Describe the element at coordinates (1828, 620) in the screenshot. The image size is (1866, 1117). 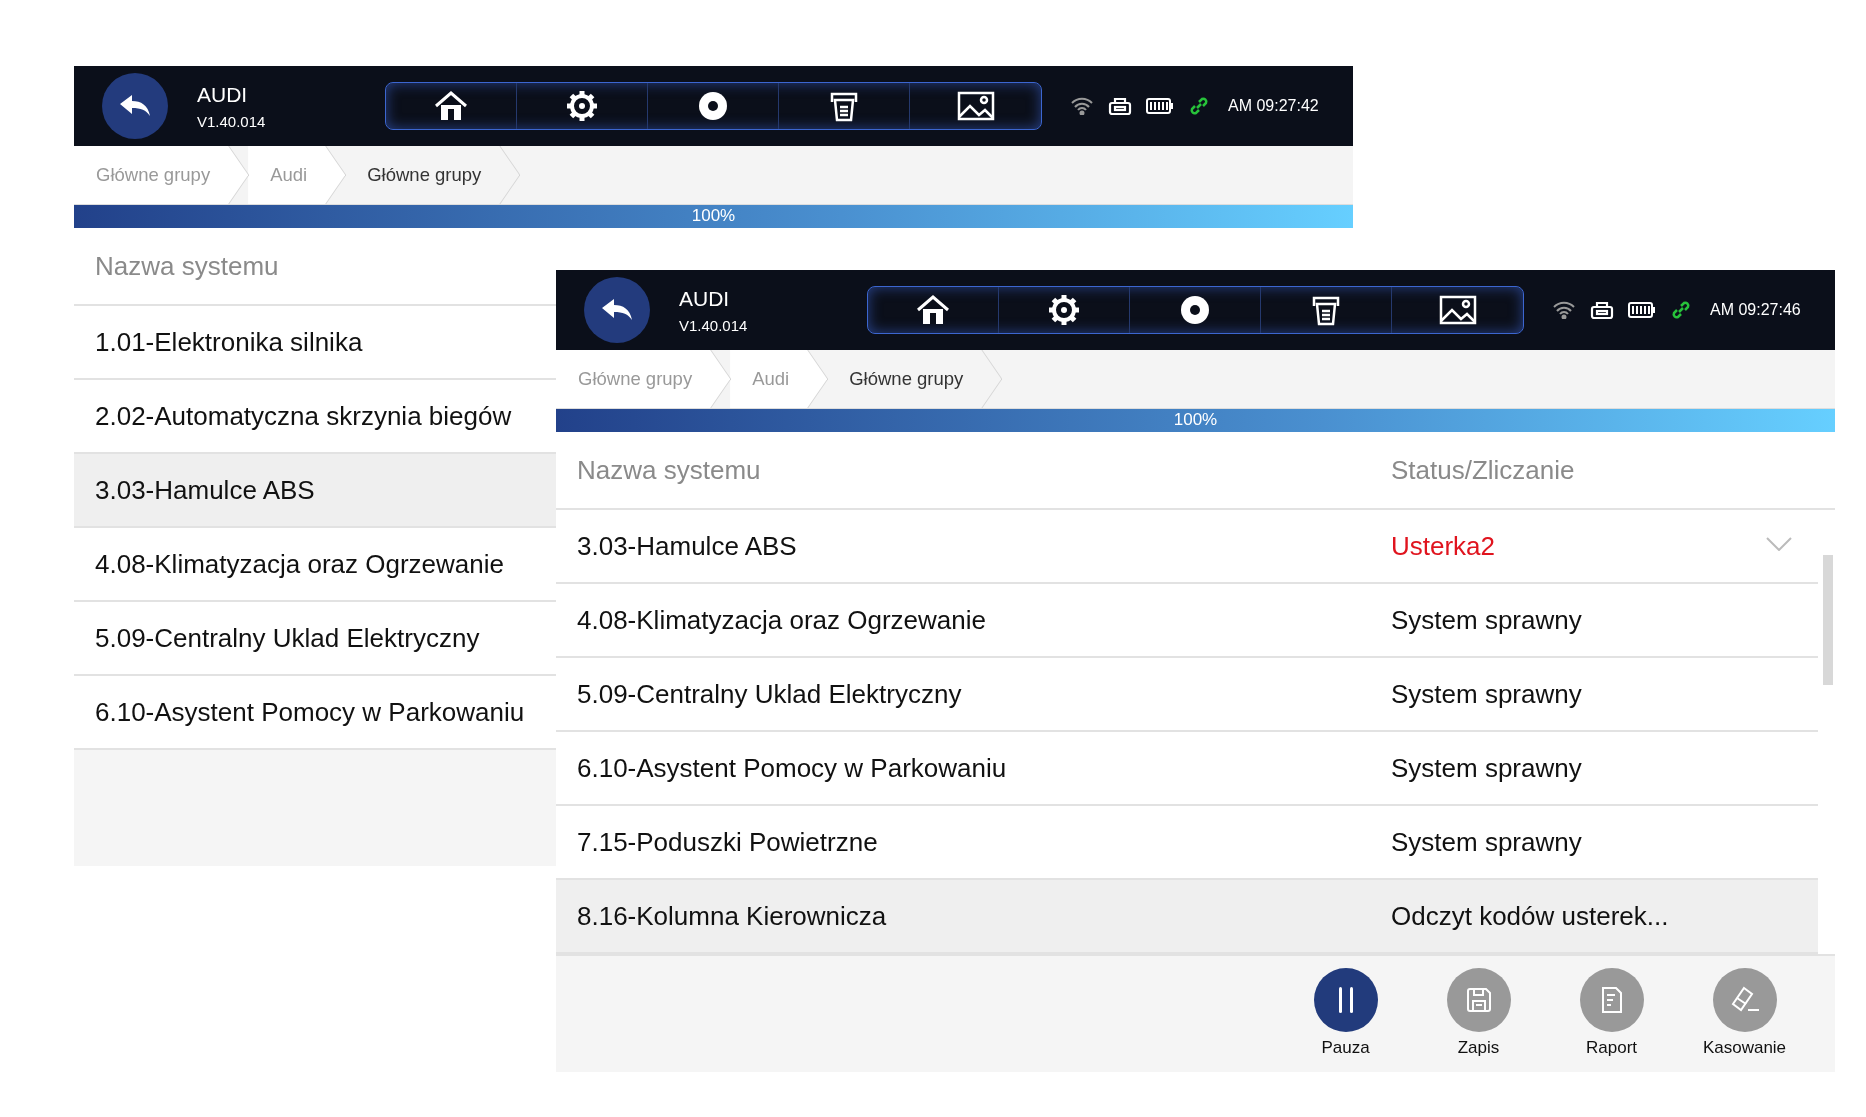
I see `scrollbar` at that location.